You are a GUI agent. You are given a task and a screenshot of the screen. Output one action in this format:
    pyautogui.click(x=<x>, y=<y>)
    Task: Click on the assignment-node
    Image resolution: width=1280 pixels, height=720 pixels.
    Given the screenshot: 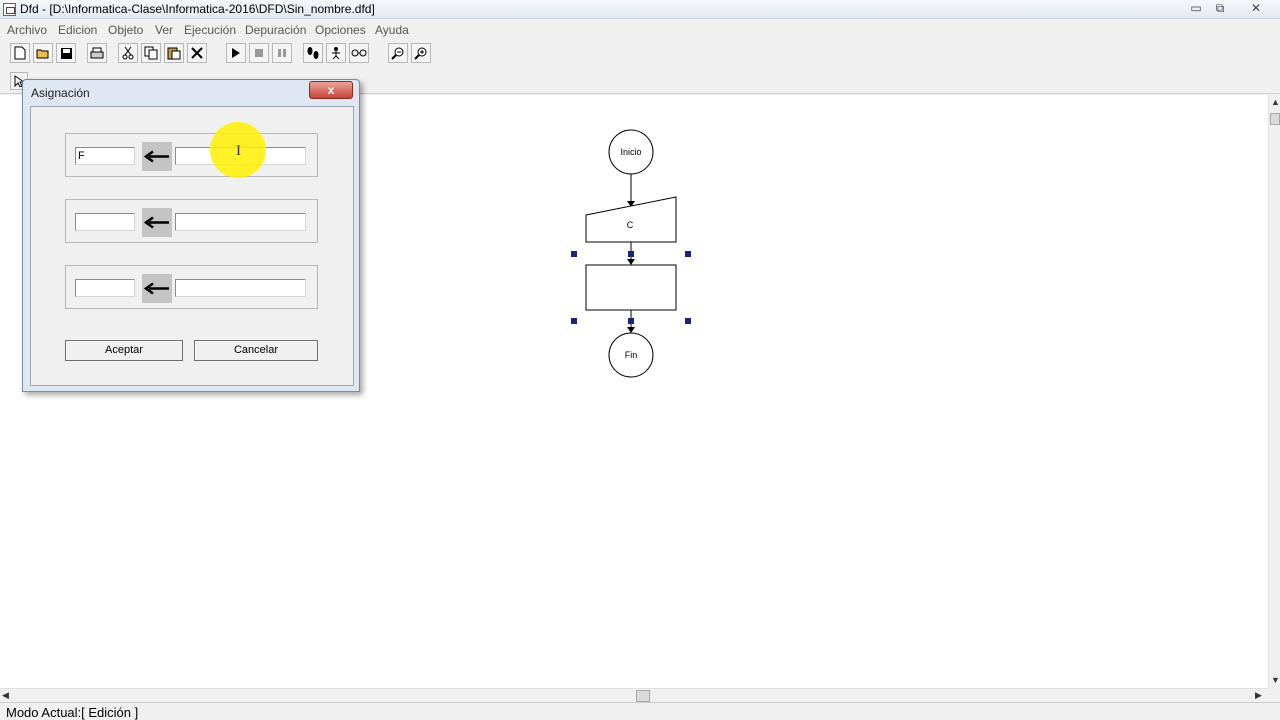 What is the action you would take?
    pyautogui.click(x=631, y=287)
    